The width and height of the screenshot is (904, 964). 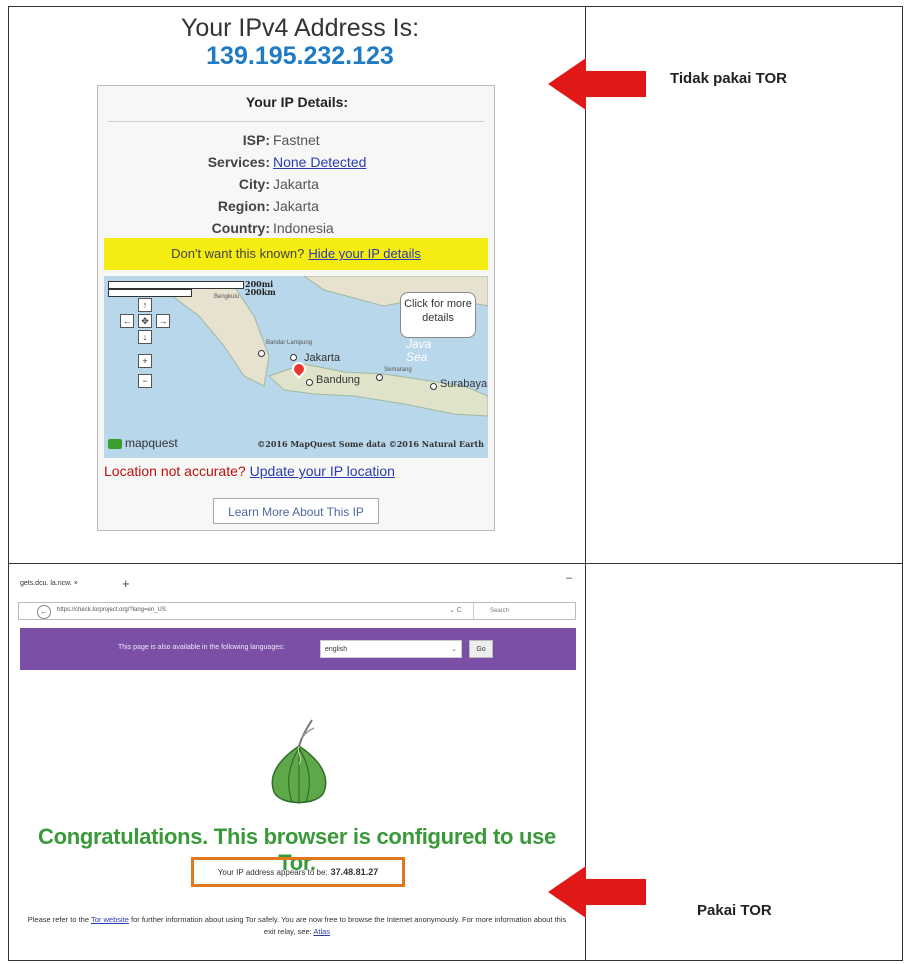 I want to click on map-details-callout: Click for more details, so click(x=438, y=315).